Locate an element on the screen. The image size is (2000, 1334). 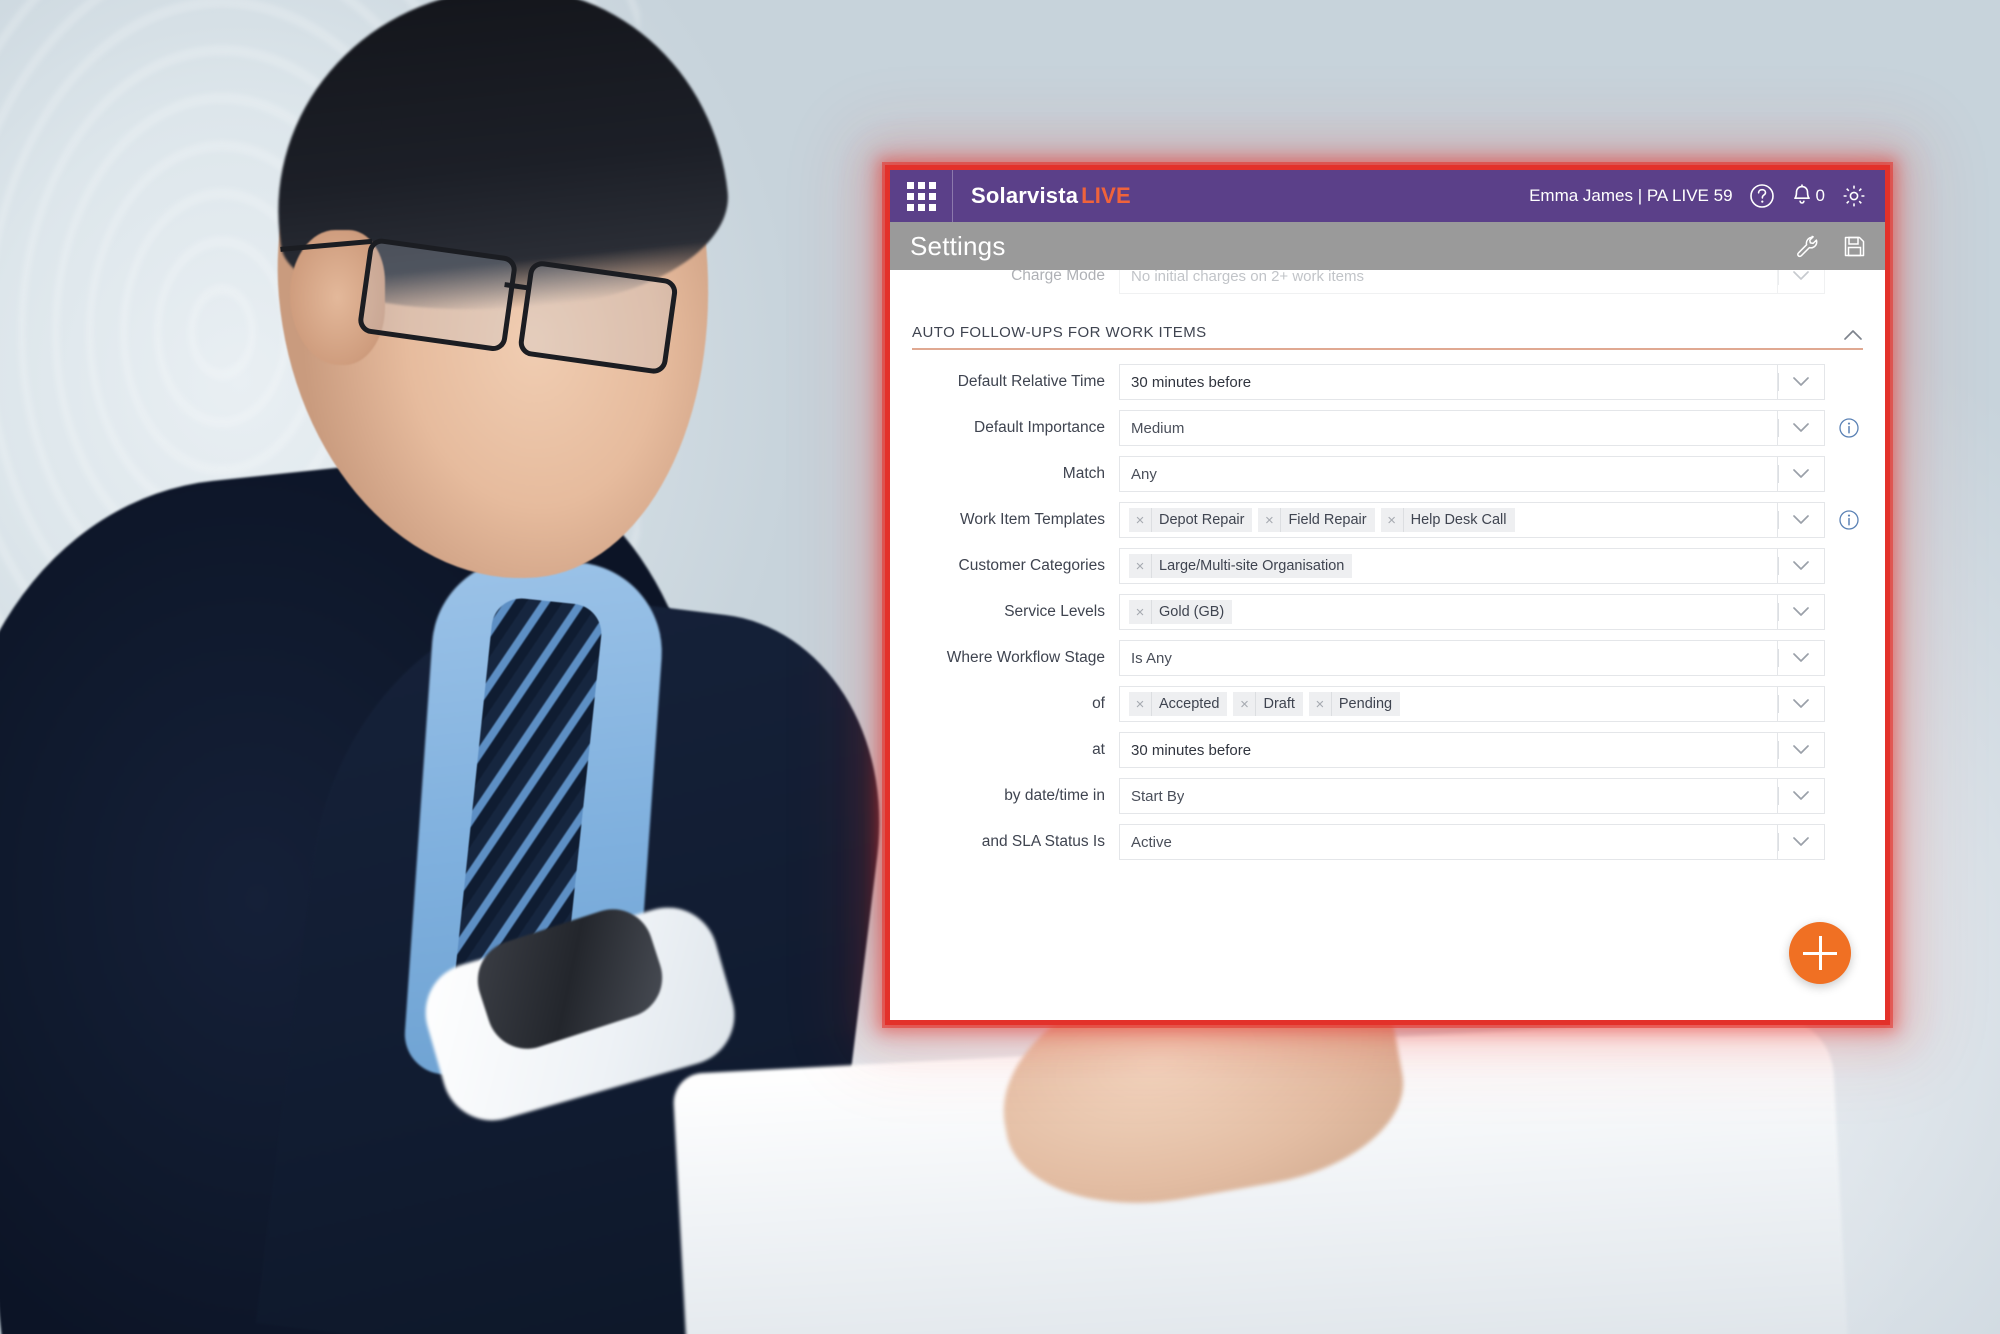
chip: × Gold (GB) is located at coordinates (1181, 612).